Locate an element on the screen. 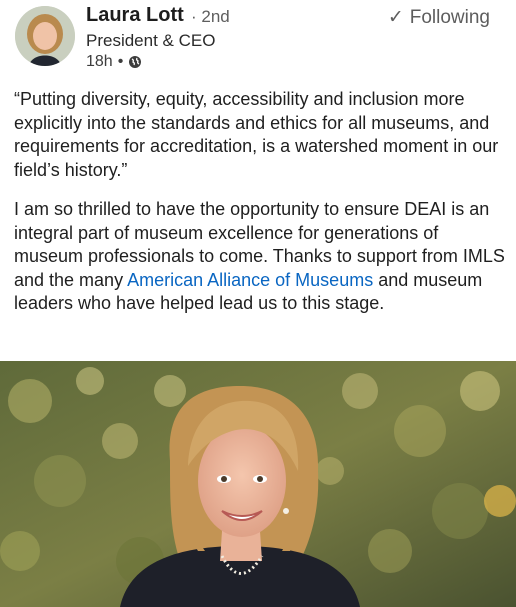 This screenshot has height=607, width=516. globe-icon is located at coordinates (135, 62).